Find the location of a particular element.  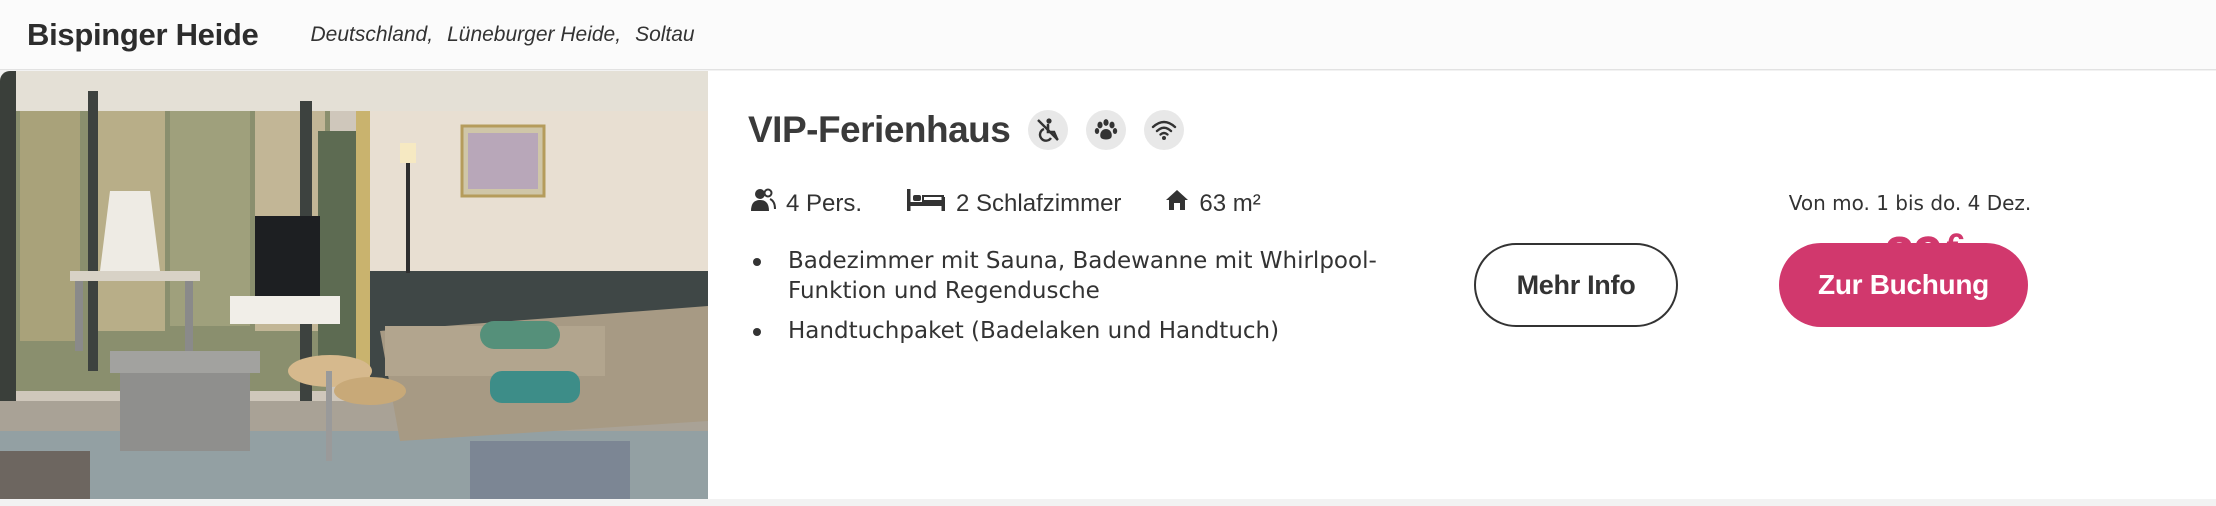

location-region: Lüneburger Heide is located at coordinates (531, 34).